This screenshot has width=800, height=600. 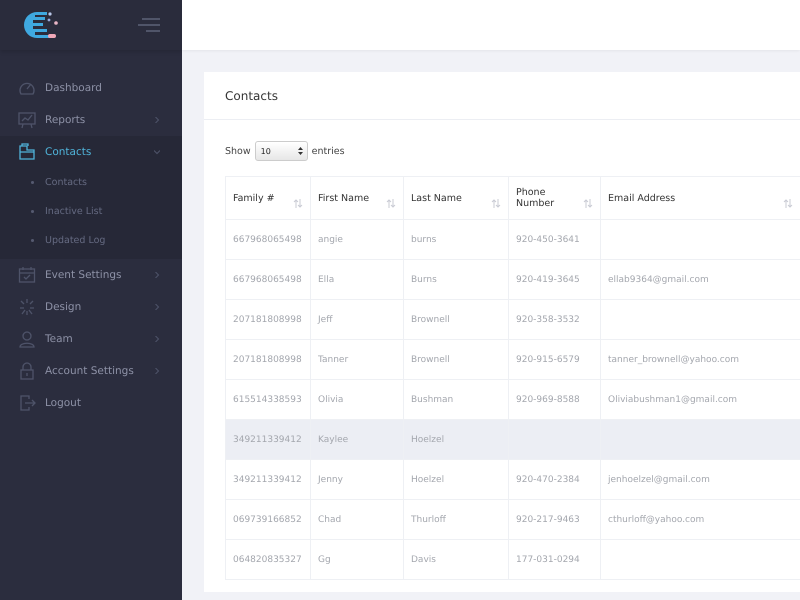 I want to click on table-cell: Thurloff, so click(x=428, y=519).